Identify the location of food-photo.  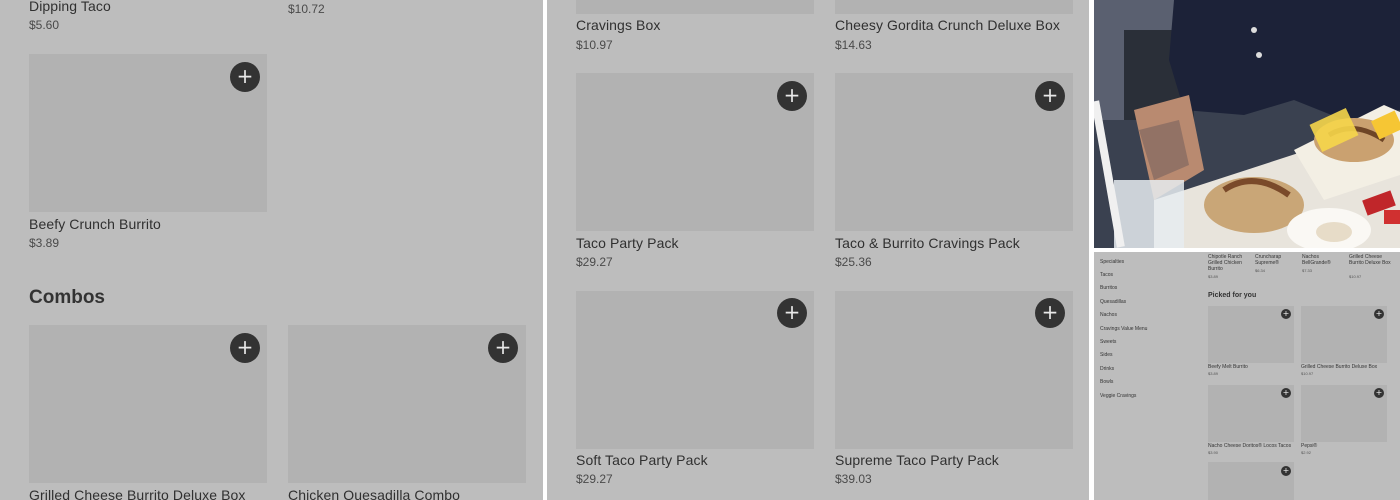
(1247, 124).